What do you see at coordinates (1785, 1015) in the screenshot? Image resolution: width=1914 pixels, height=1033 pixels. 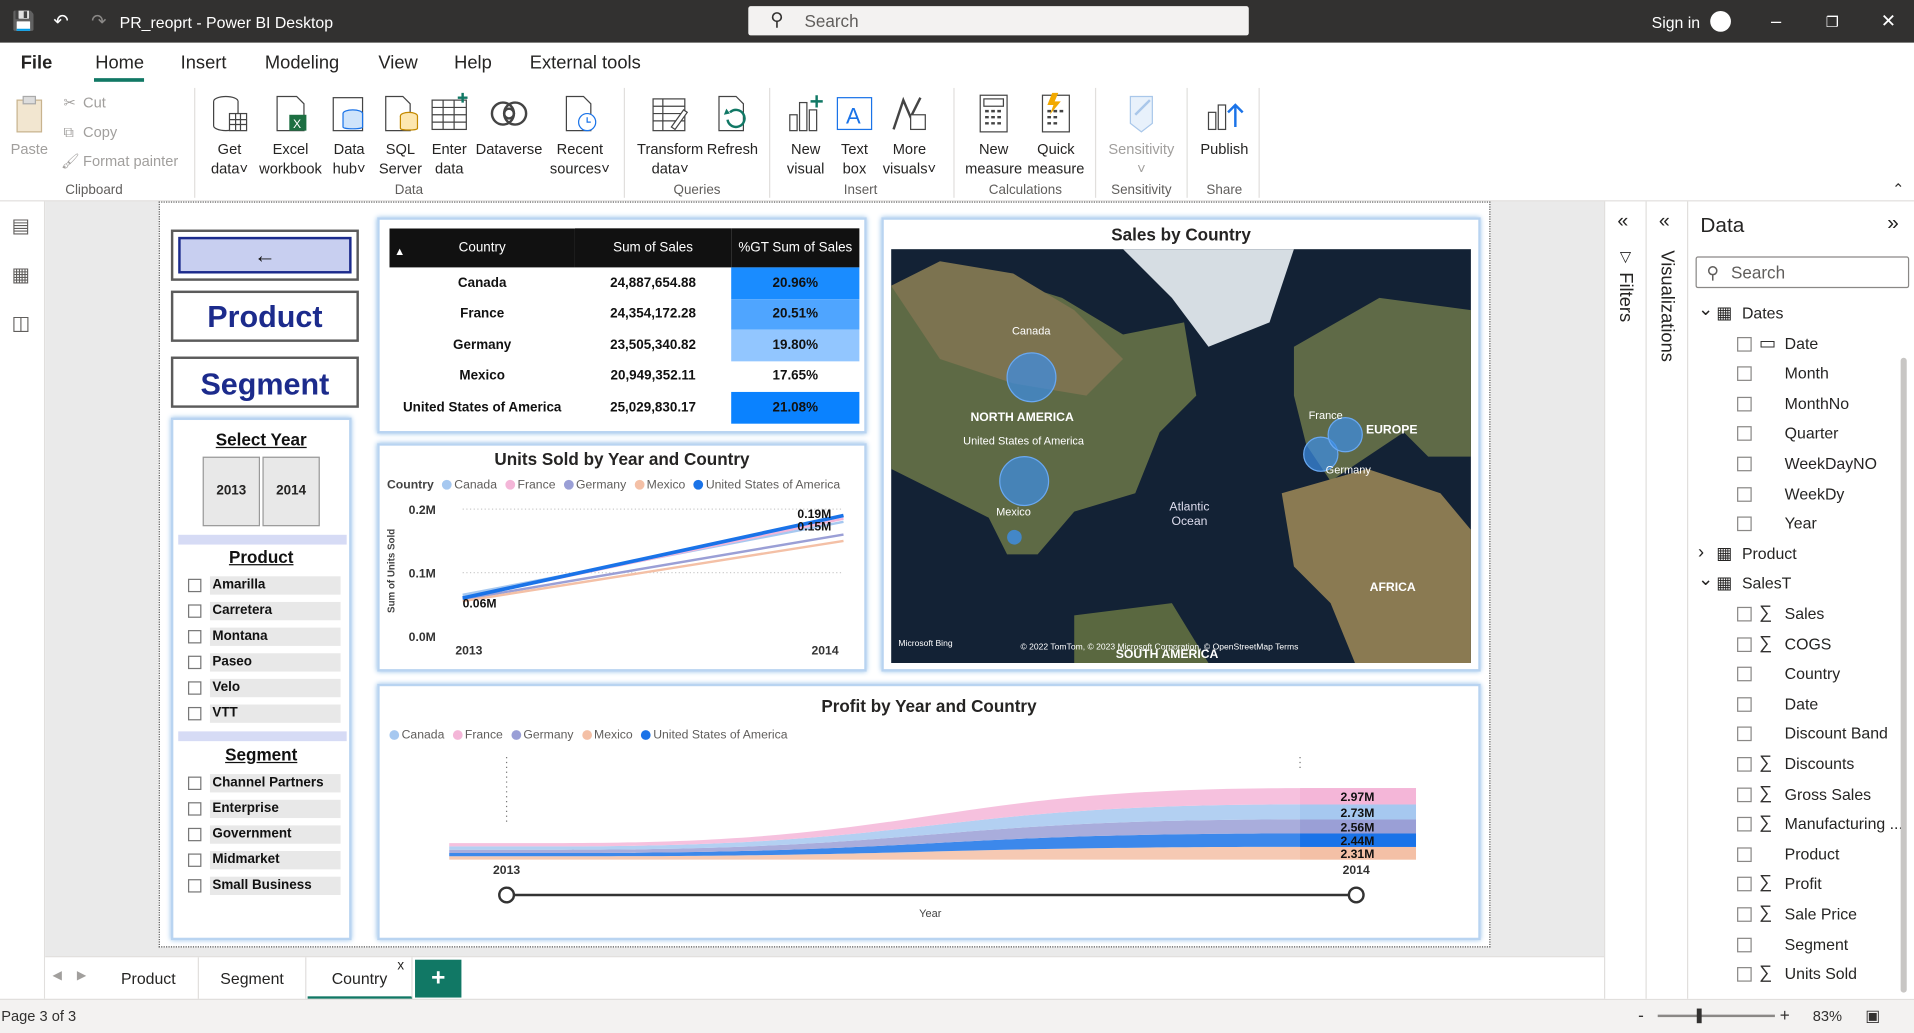 I see `zoom-in-icon: +` at bounding box center [1785, 1015].